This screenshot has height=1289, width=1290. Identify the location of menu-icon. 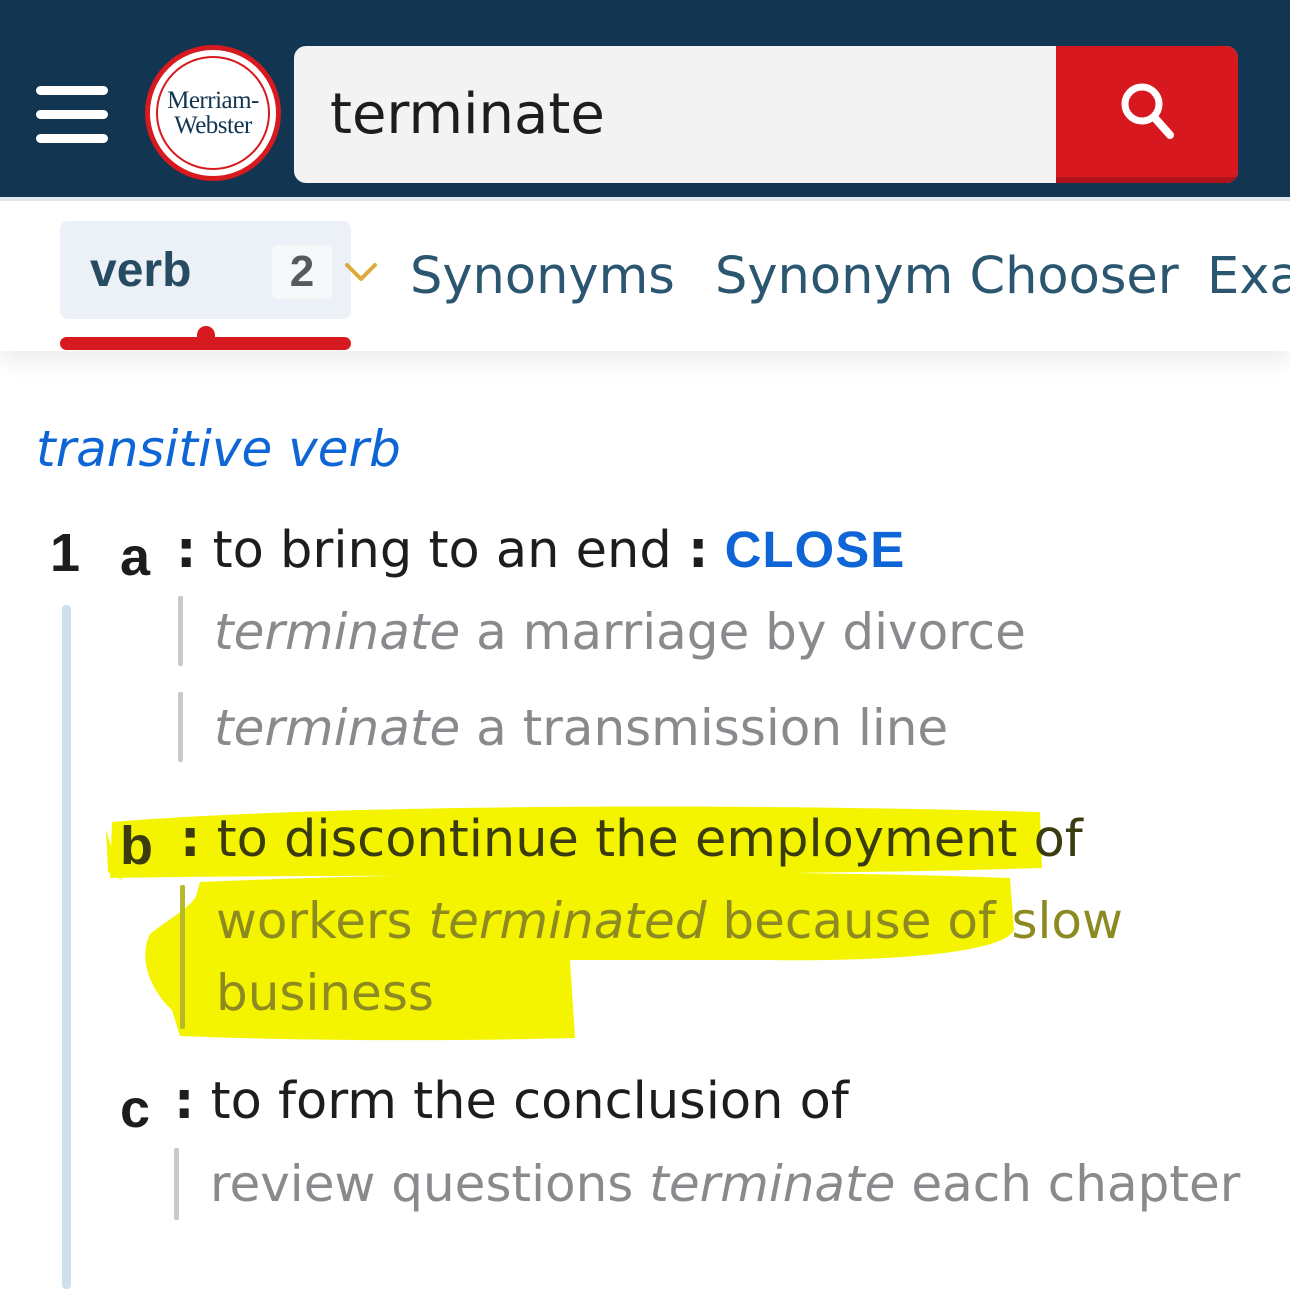
(72, 115).